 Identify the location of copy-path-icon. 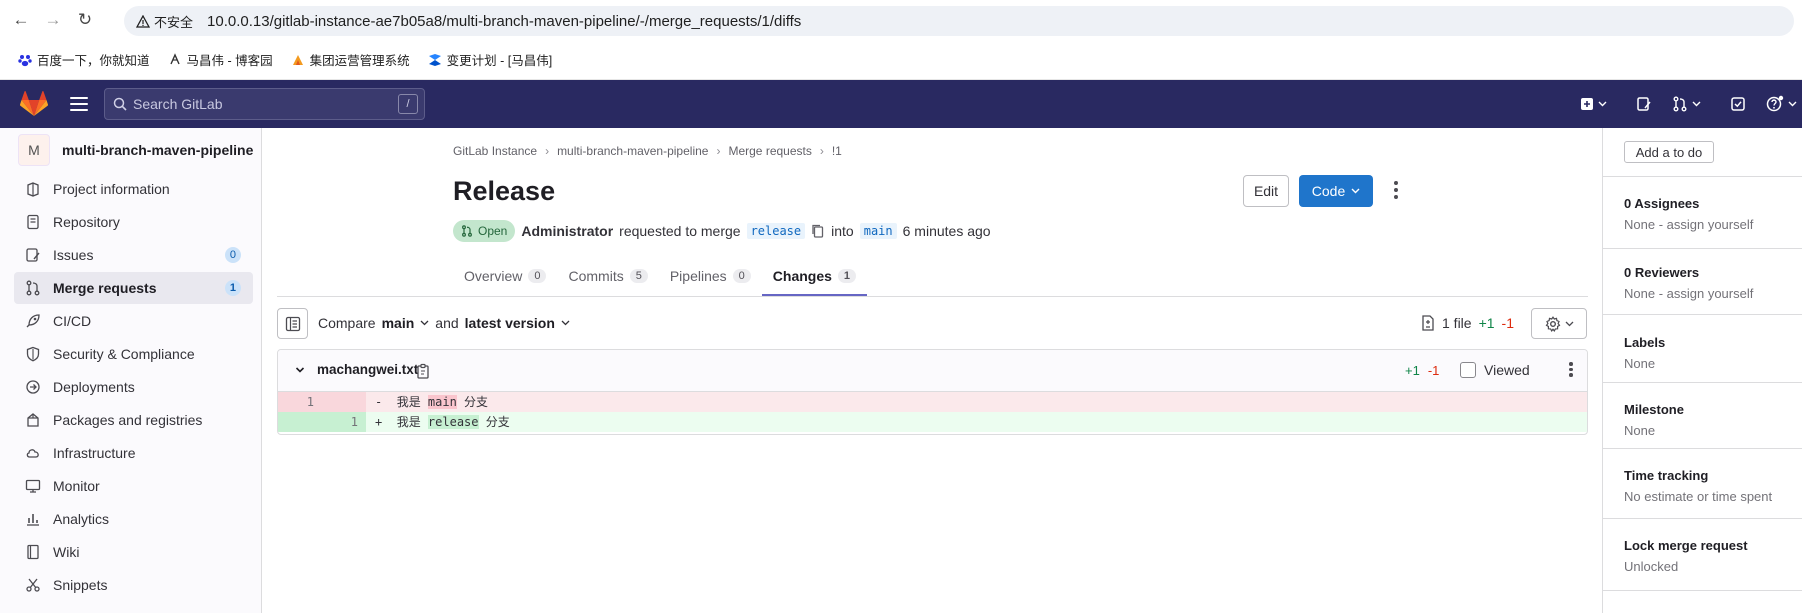
(423, 371).